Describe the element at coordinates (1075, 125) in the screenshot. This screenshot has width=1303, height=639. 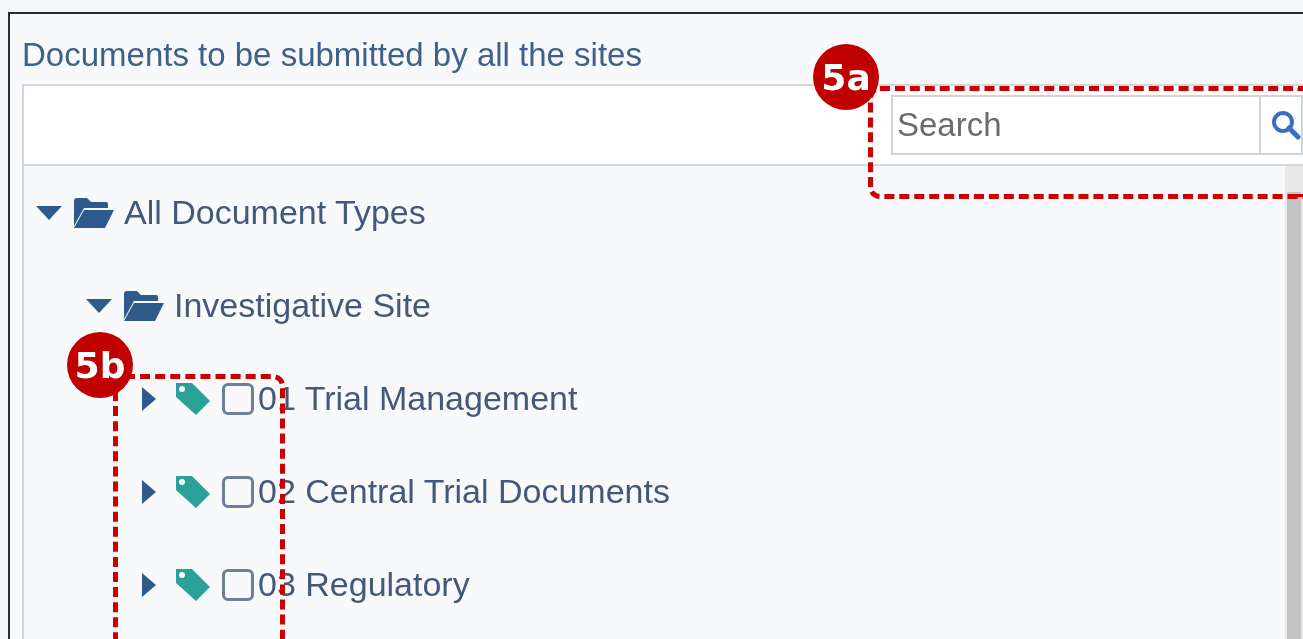
I see `search-field: Search` at that location.